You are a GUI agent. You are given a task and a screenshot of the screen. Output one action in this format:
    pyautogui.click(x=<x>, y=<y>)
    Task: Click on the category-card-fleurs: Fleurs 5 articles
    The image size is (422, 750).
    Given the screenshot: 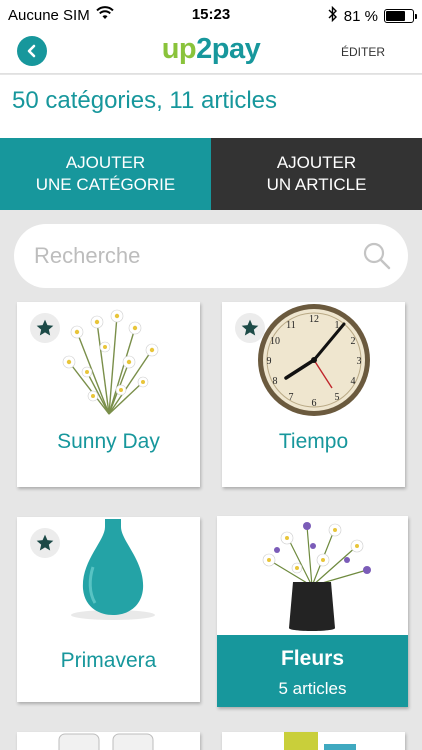 What is the action you would take?
    pyautogui.click(x=312, y=611)
    